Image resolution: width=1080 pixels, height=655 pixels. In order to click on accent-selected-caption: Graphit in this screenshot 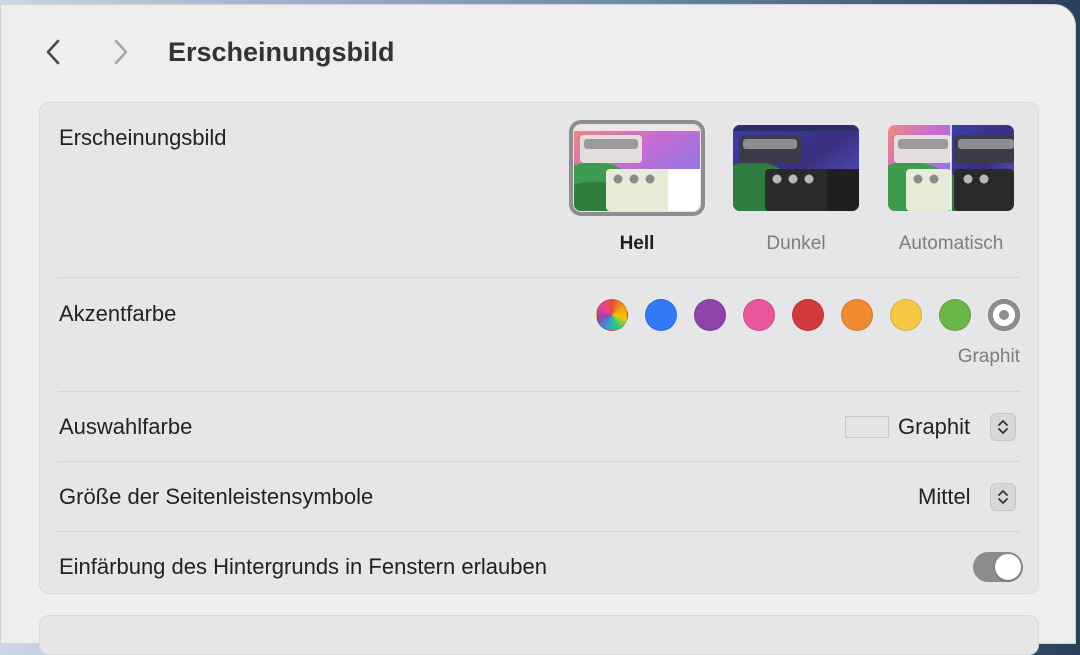, I will do `click(988, 356)`.